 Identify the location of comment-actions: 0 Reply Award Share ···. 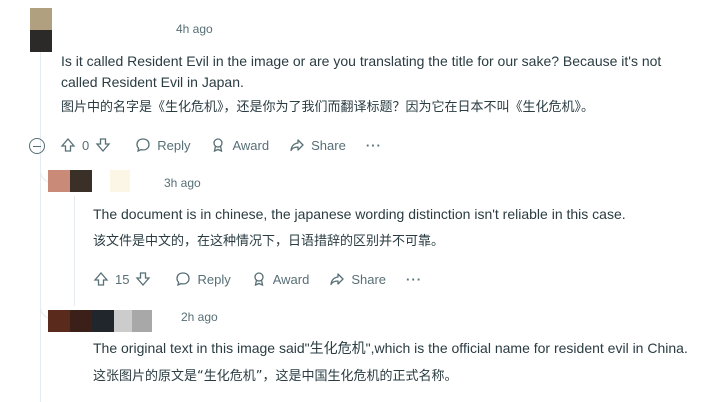
(231, 145).